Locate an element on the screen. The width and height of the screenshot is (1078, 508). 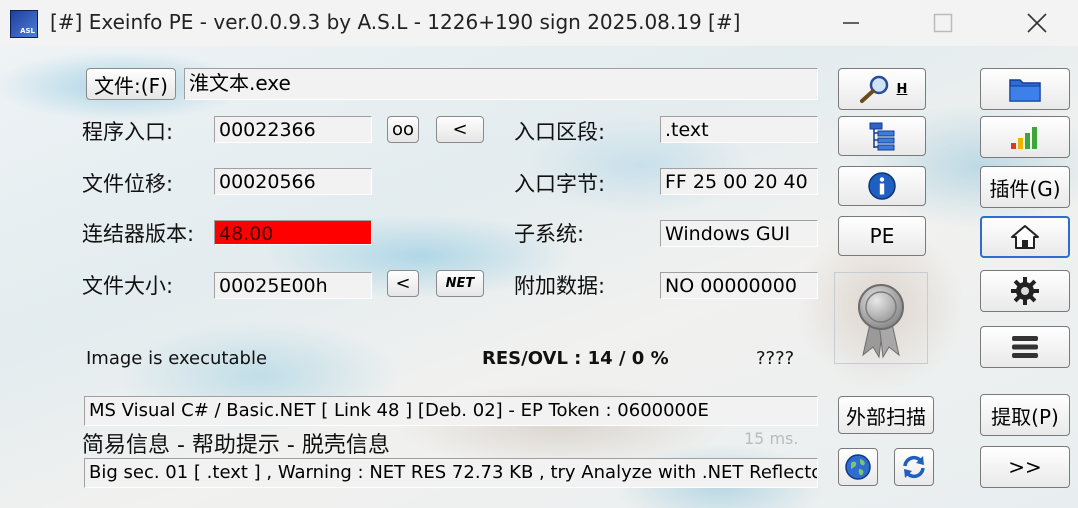
bar-chart-icon is located at coordinates (1024, 138).